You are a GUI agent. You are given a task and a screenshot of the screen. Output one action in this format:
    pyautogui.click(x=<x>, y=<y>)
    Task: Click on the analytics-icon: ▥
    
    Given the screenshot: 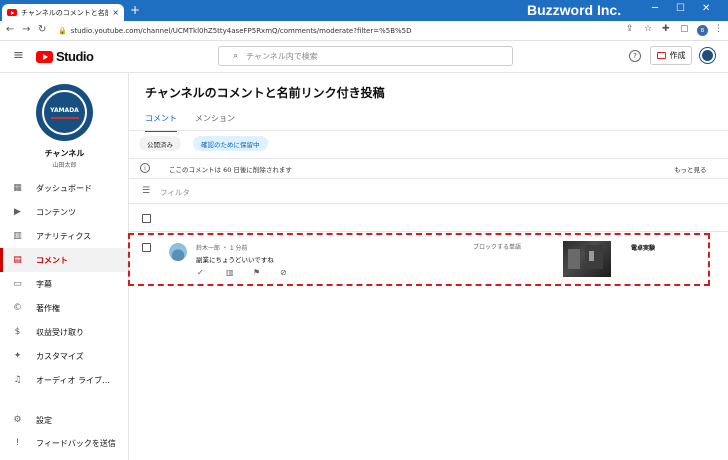 What is the action you would take?
    pyautogui.click(x=17, y=236)
    